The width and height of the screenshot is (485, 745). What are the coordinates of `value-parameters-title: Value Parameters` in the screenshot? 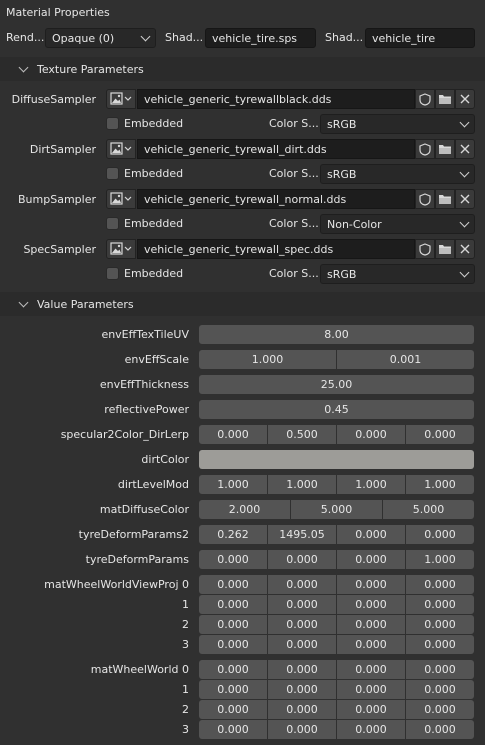 It's located at (85, 304).